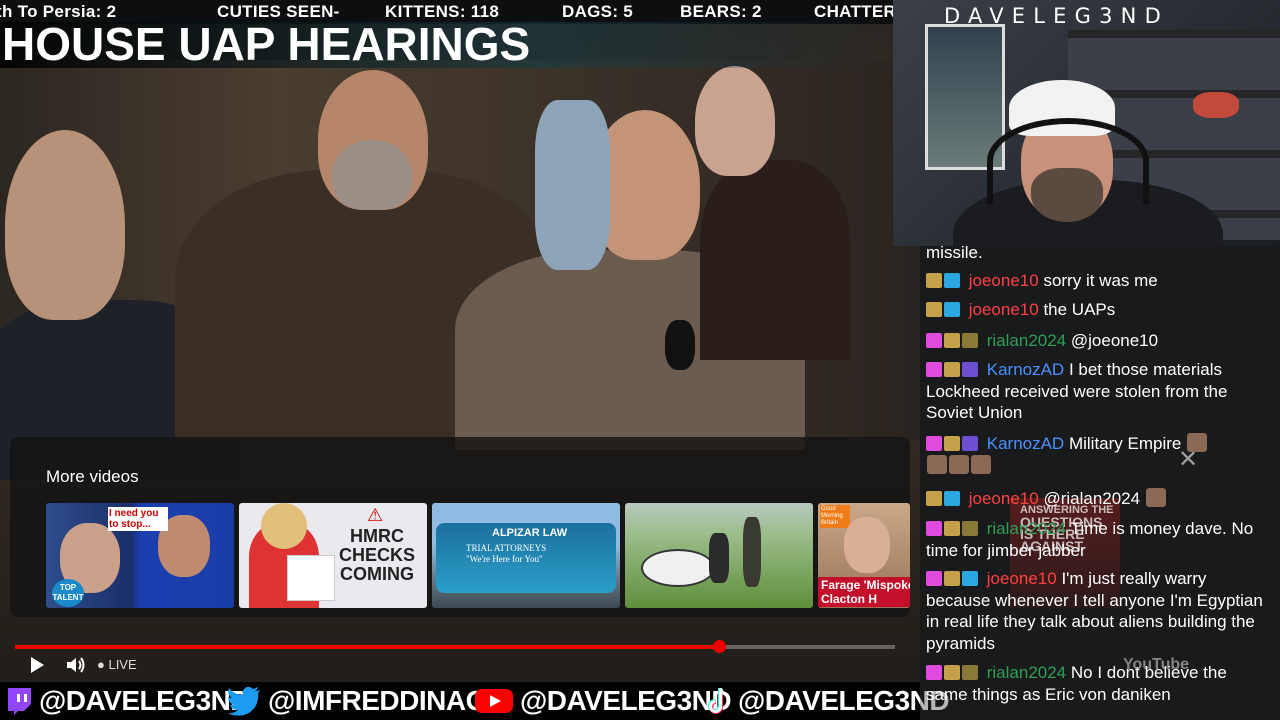 The height and width of the screenshot is (720, 1280). I want to click on tiktok-icon, so click(718, 701).